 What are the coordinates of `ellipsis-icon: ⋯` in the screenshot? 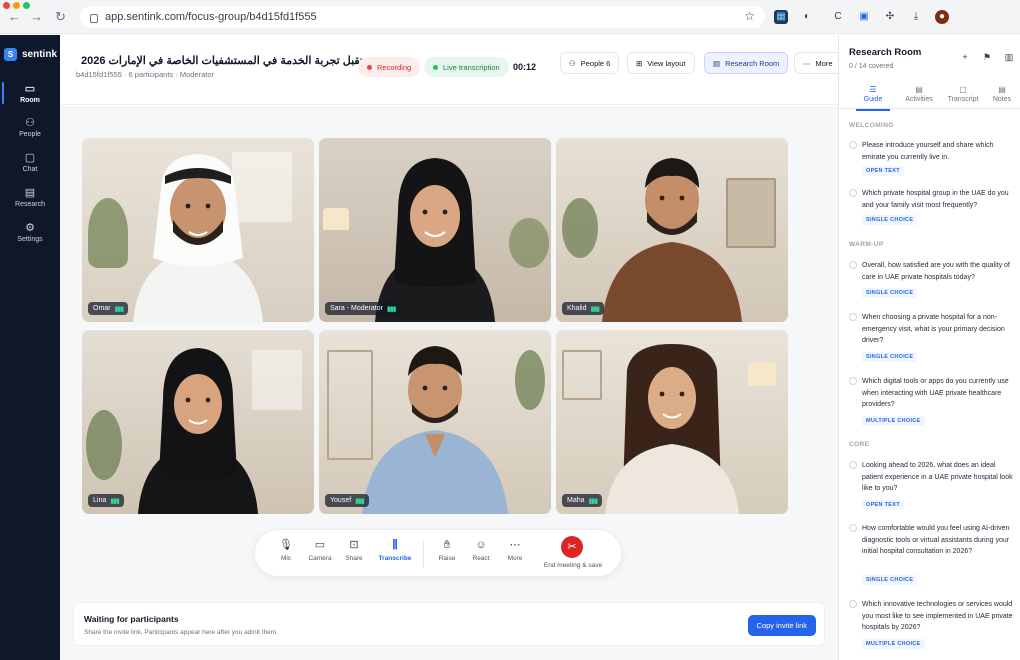 It's located at (807, 63).